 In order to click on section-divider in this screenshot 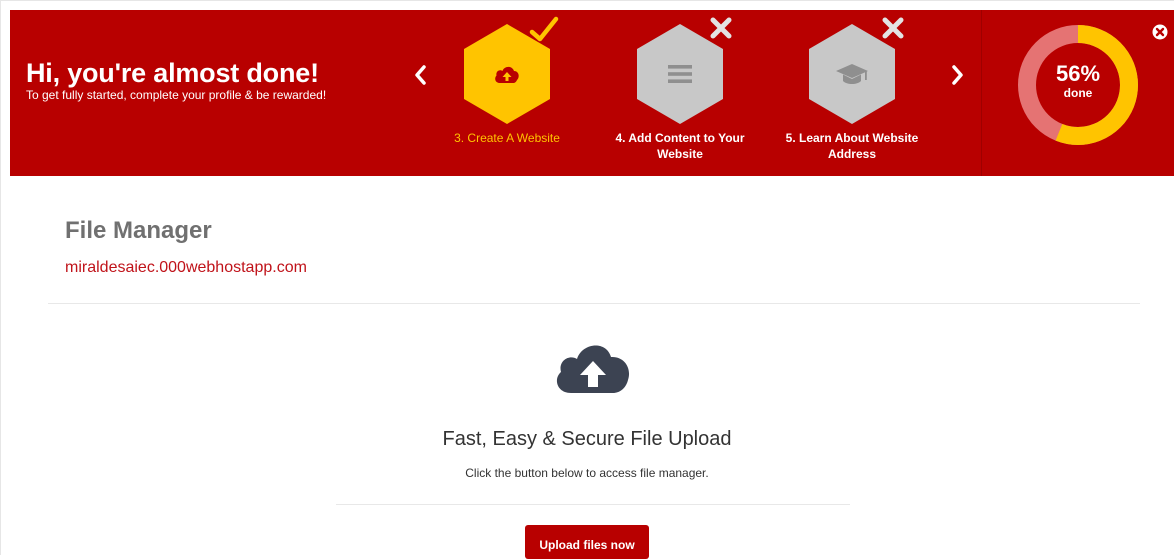, I will do `click(594, 303)`.